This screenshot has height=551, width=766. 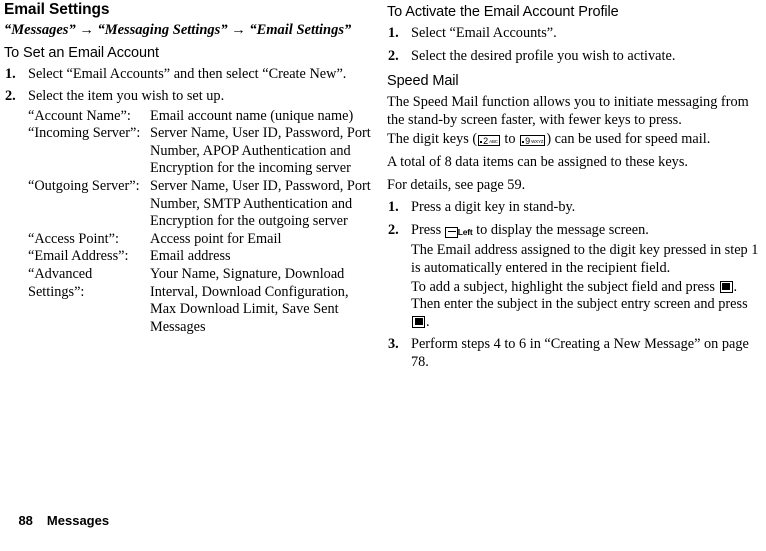 I want to click on left-softkey-icon: Left, so click(x=458, y=233).